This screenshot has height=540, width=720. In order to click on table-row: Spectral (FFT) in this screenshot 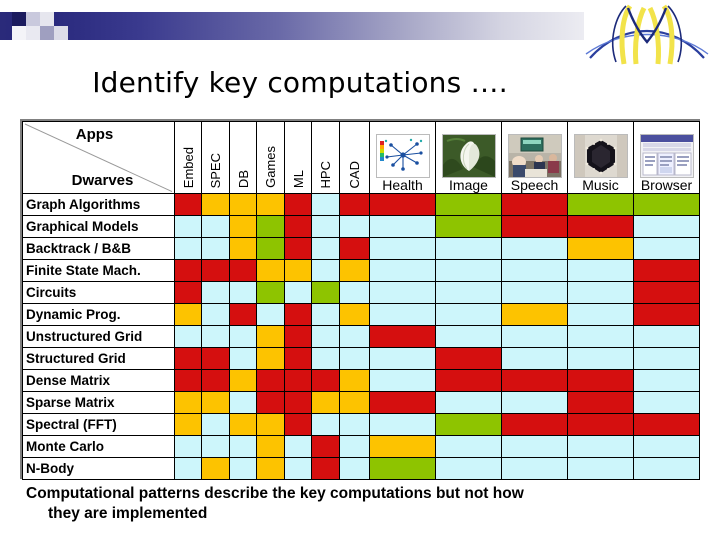, I will do `click(361, 424)`.